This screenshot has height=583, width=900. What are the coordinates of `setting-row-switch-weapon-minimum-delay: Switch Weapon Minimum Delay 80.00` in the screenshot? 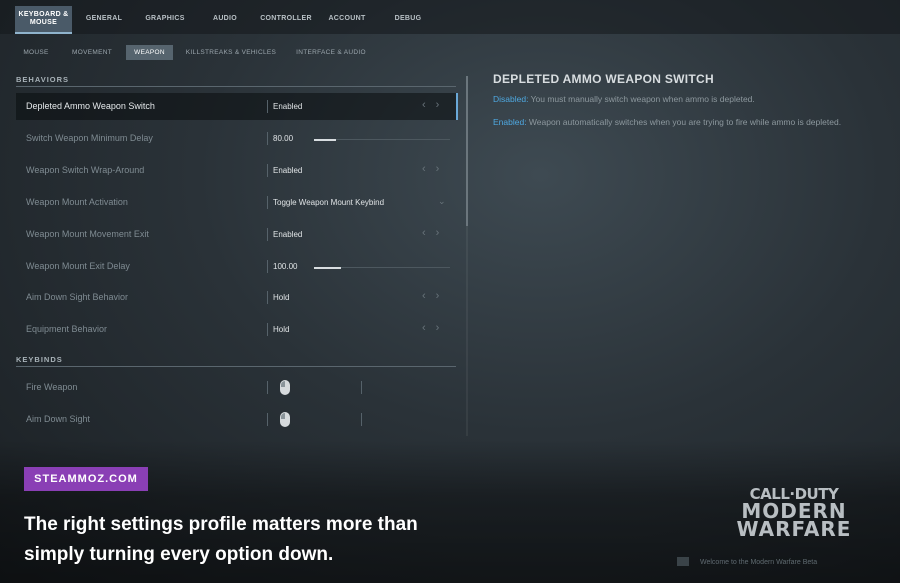 It's located at (236, 138).